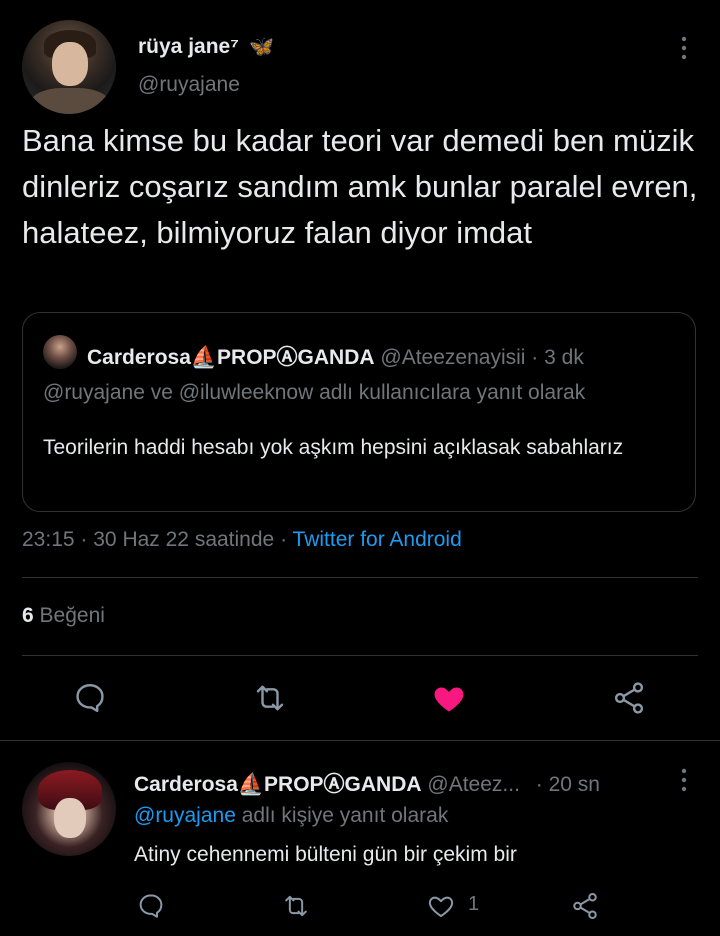 The image size is (720, 936). What do you see at coordinates (564, 357) in the screenshot?
I see `quote-age: 3 dk` at bounding box center [564, 357].